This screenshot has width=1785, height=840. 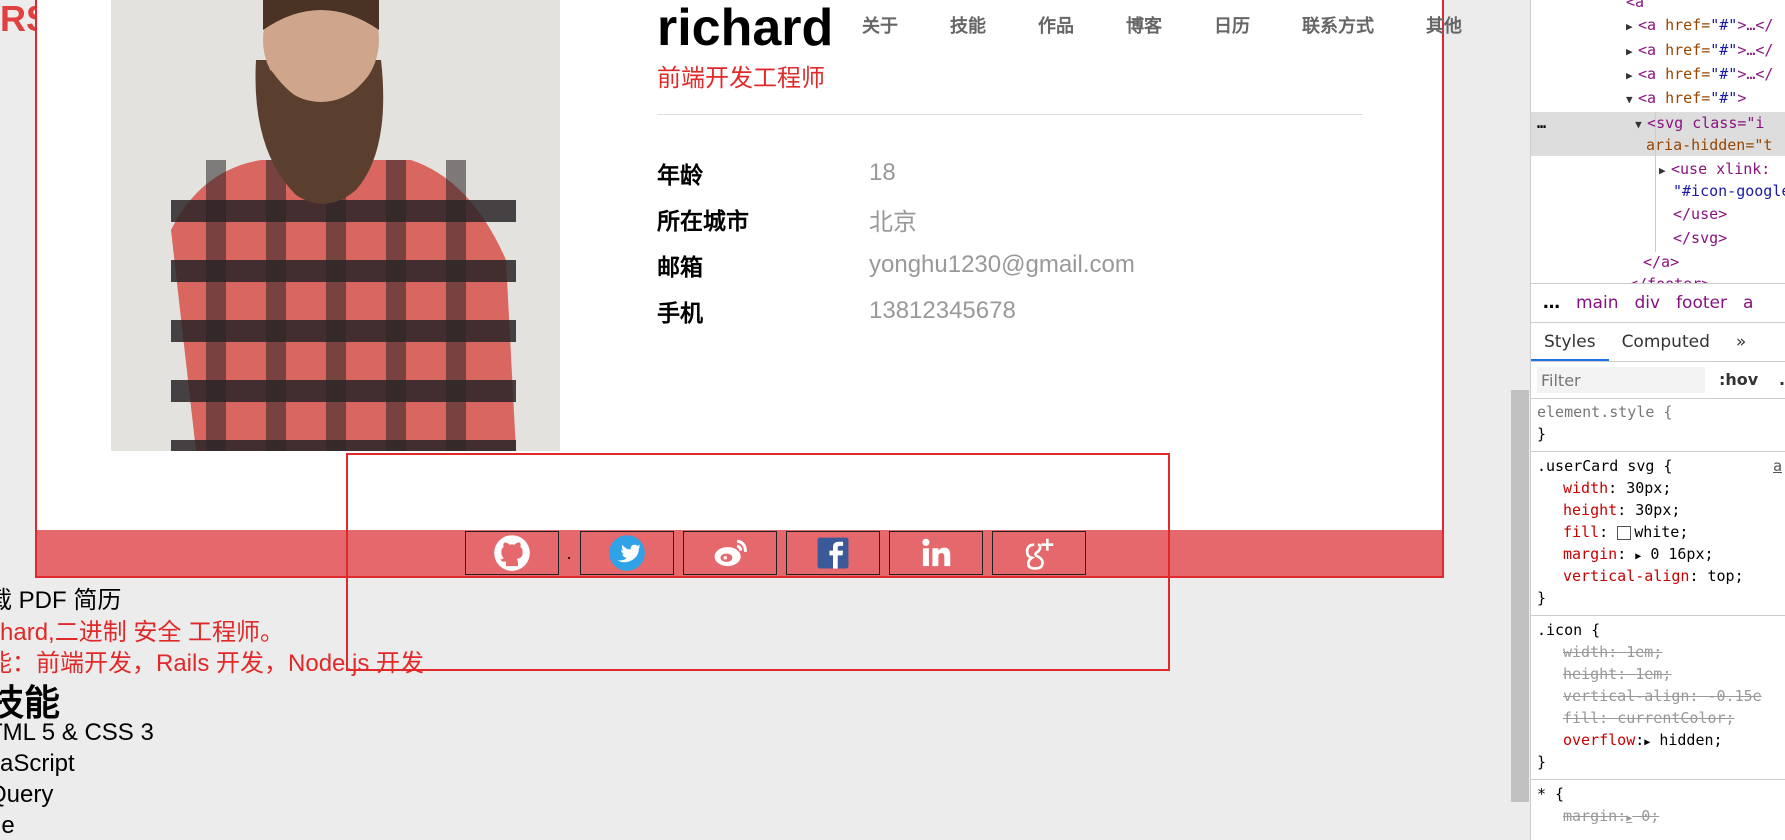 I want to click on devtools-tabs: Styles Computed », so click(x=1658, y=342).